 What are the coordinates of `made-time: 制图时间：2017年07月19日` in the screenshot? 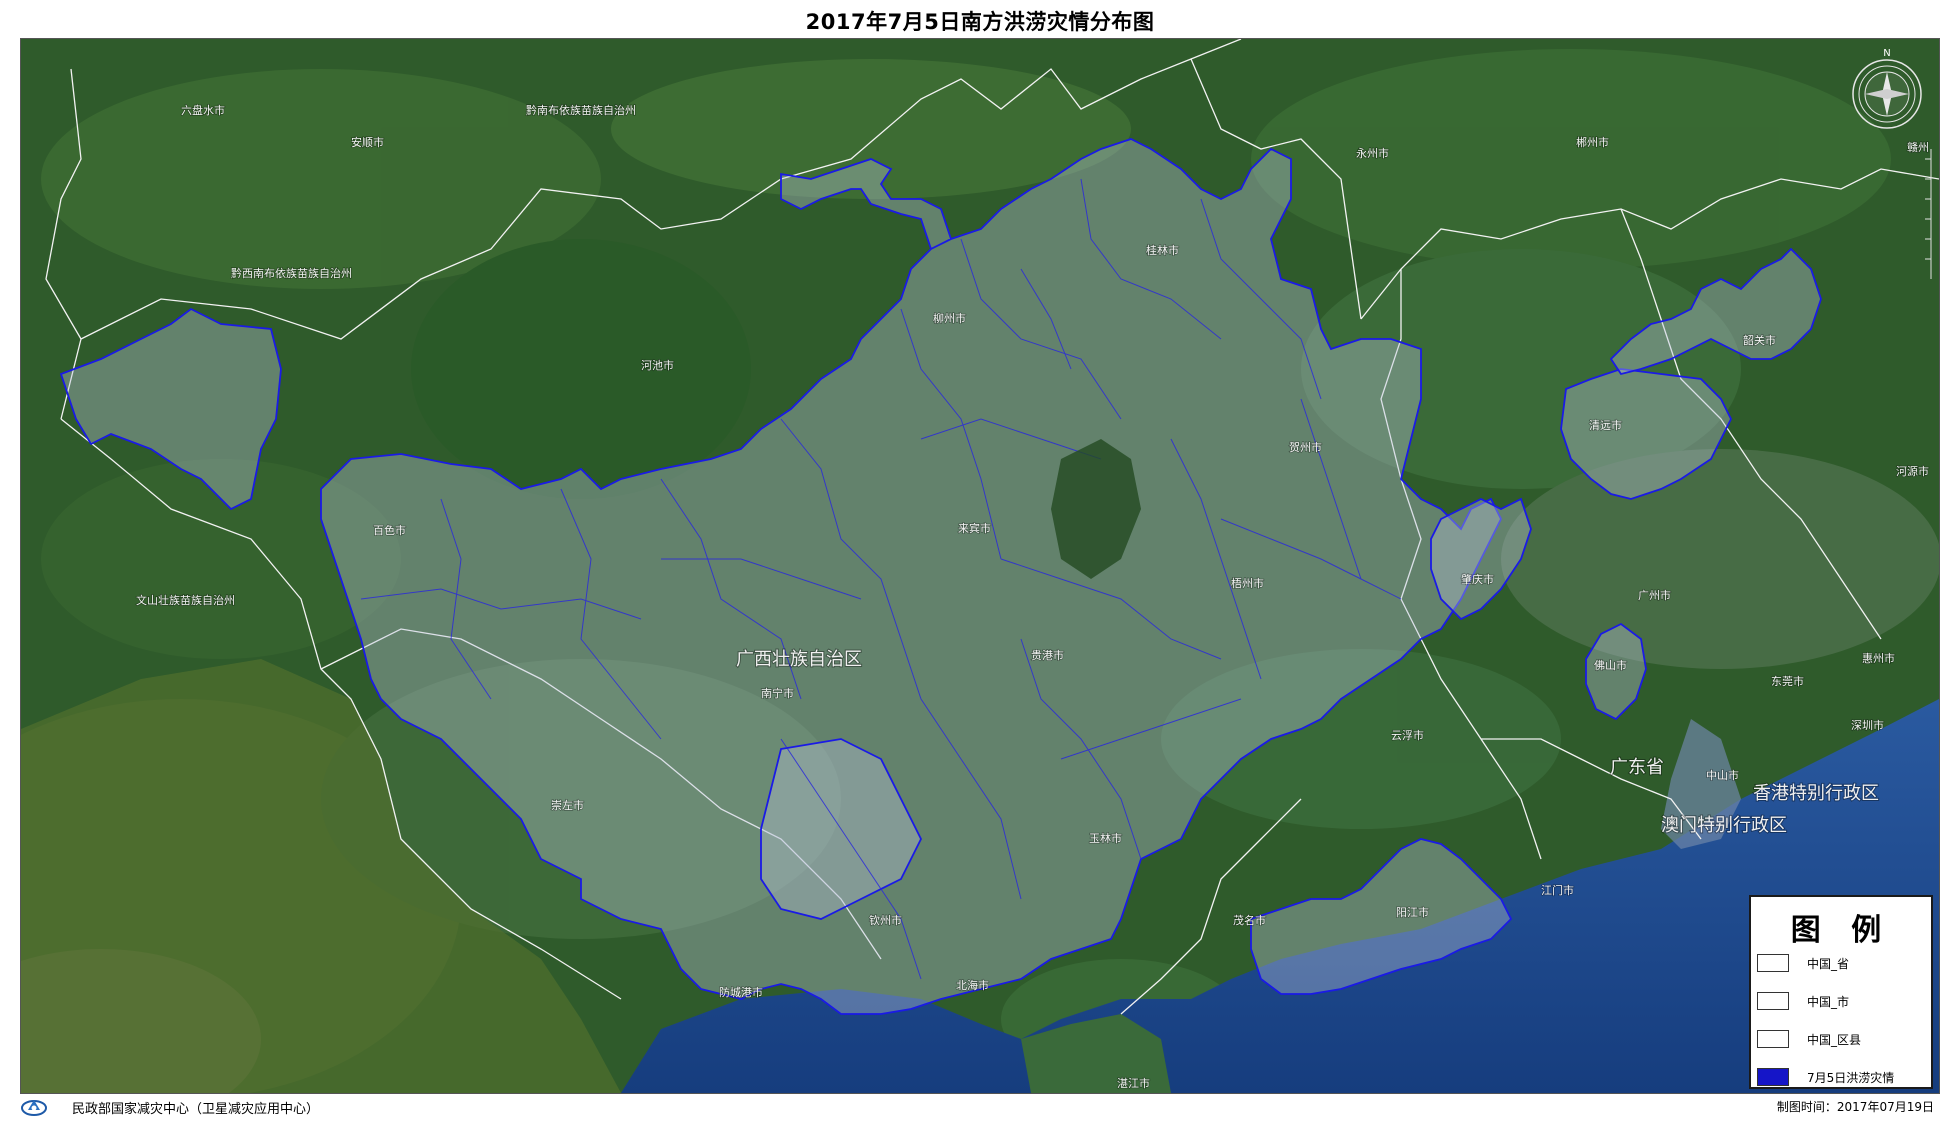 It's located at (1855, 1107).